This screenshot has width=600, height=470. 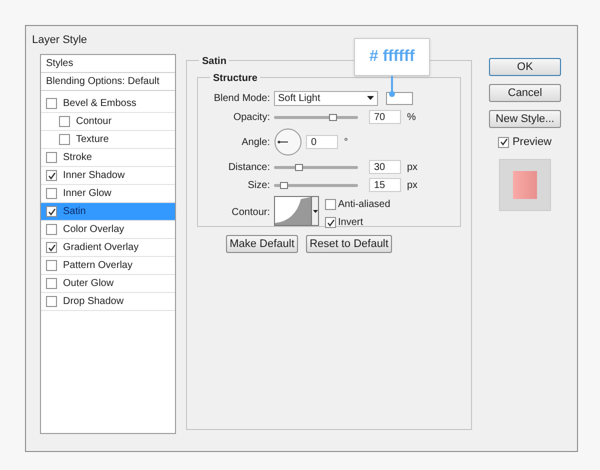 I want to click on style-label: Drop Shadow, so click(x=93, y=302).